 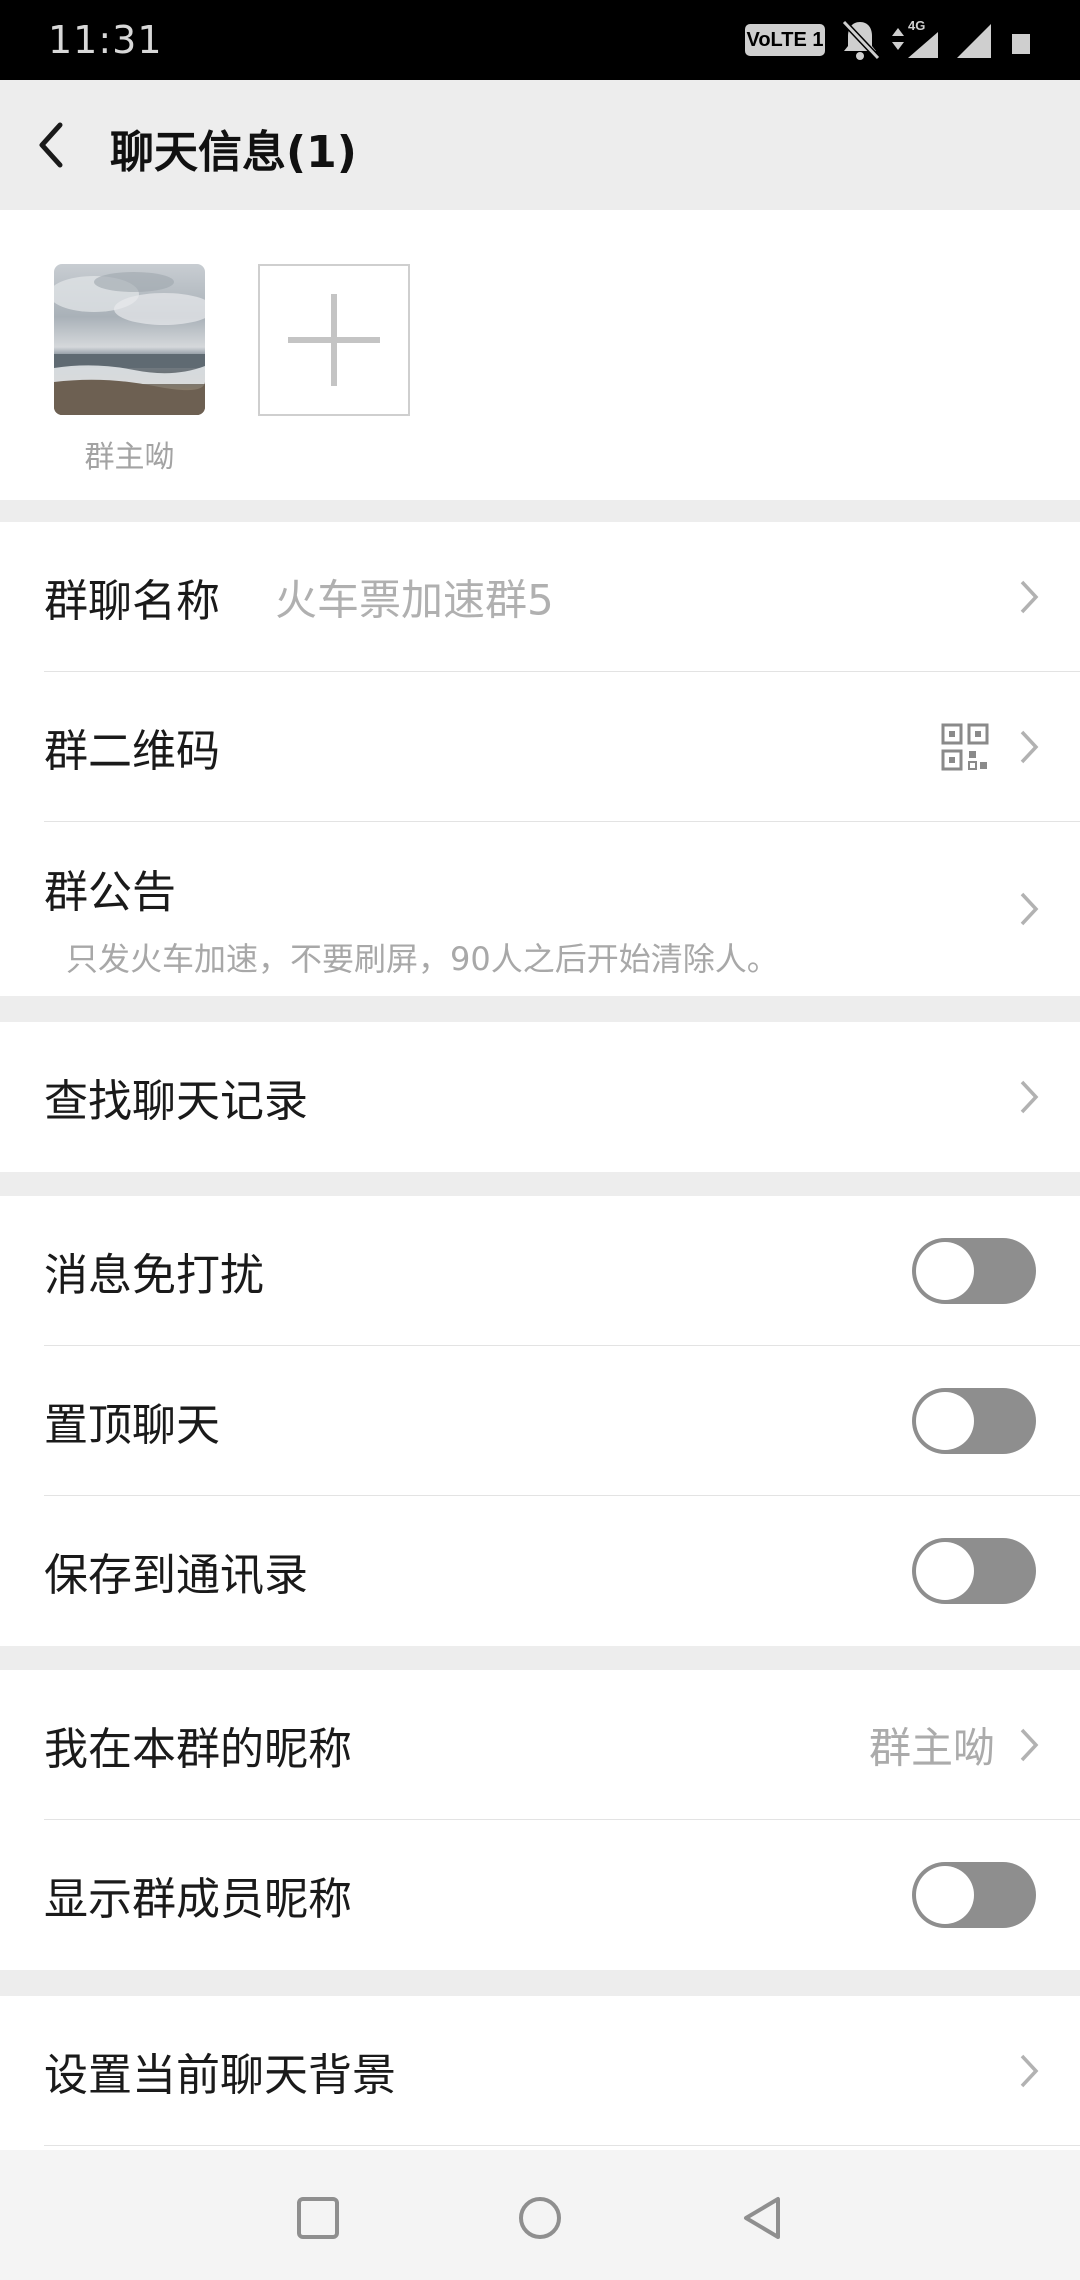 I want to click on pin-chat-toggle, so click(x=974, y=1421).